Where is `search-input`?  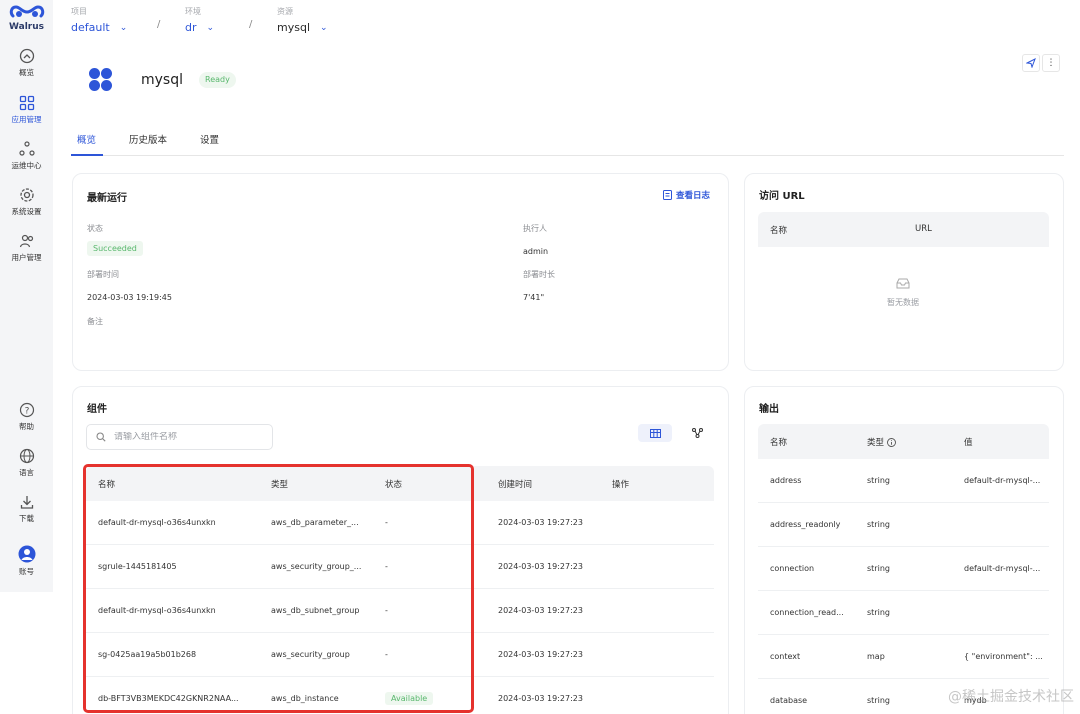
search-input is located at coordinates (189, 437).